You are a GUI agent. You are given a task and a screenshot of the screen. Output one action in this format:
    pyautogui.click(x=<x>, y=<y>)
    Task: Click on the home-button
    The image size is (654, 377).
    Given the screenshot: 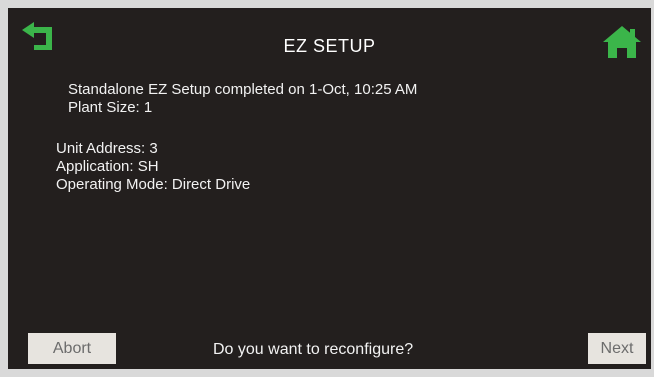 What is the action you would take?
    pyautogui.click(x=622, y=42)
    